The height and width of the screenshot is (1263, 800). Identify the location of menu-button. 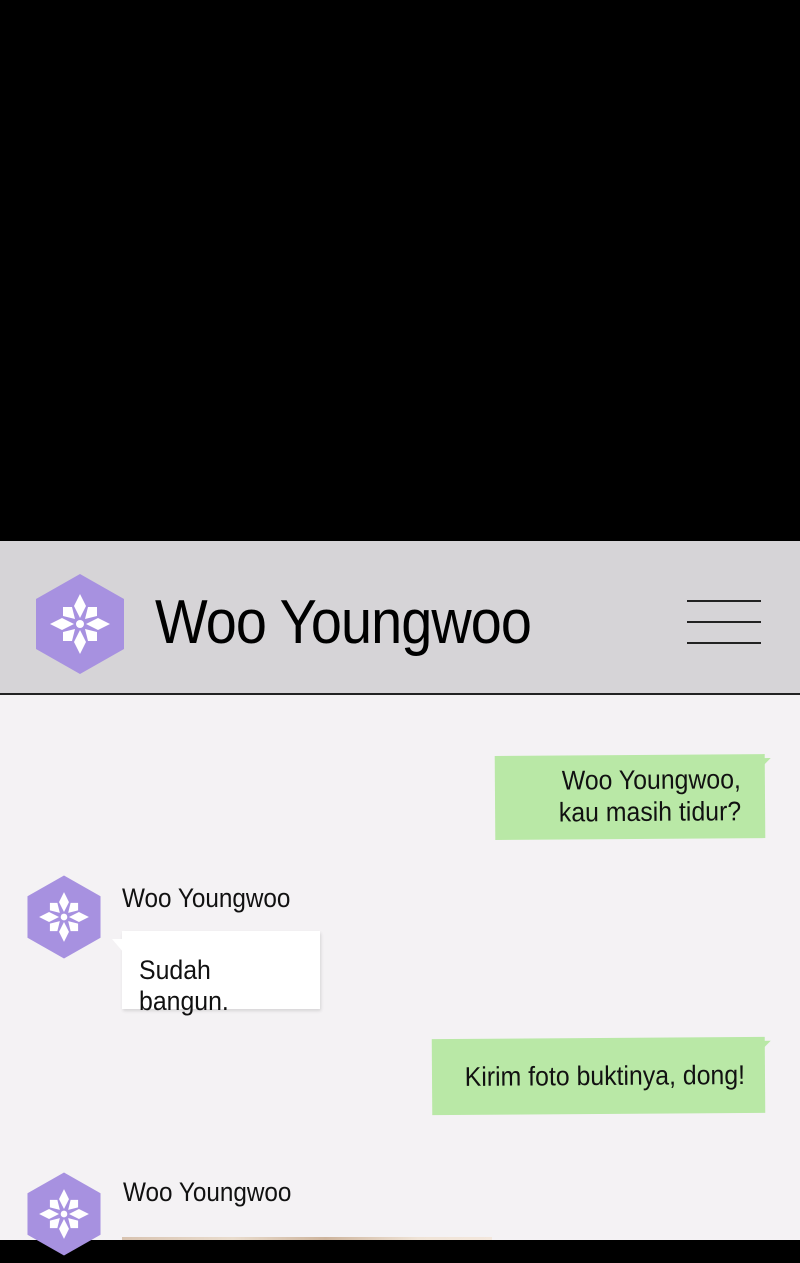
(724, 623).